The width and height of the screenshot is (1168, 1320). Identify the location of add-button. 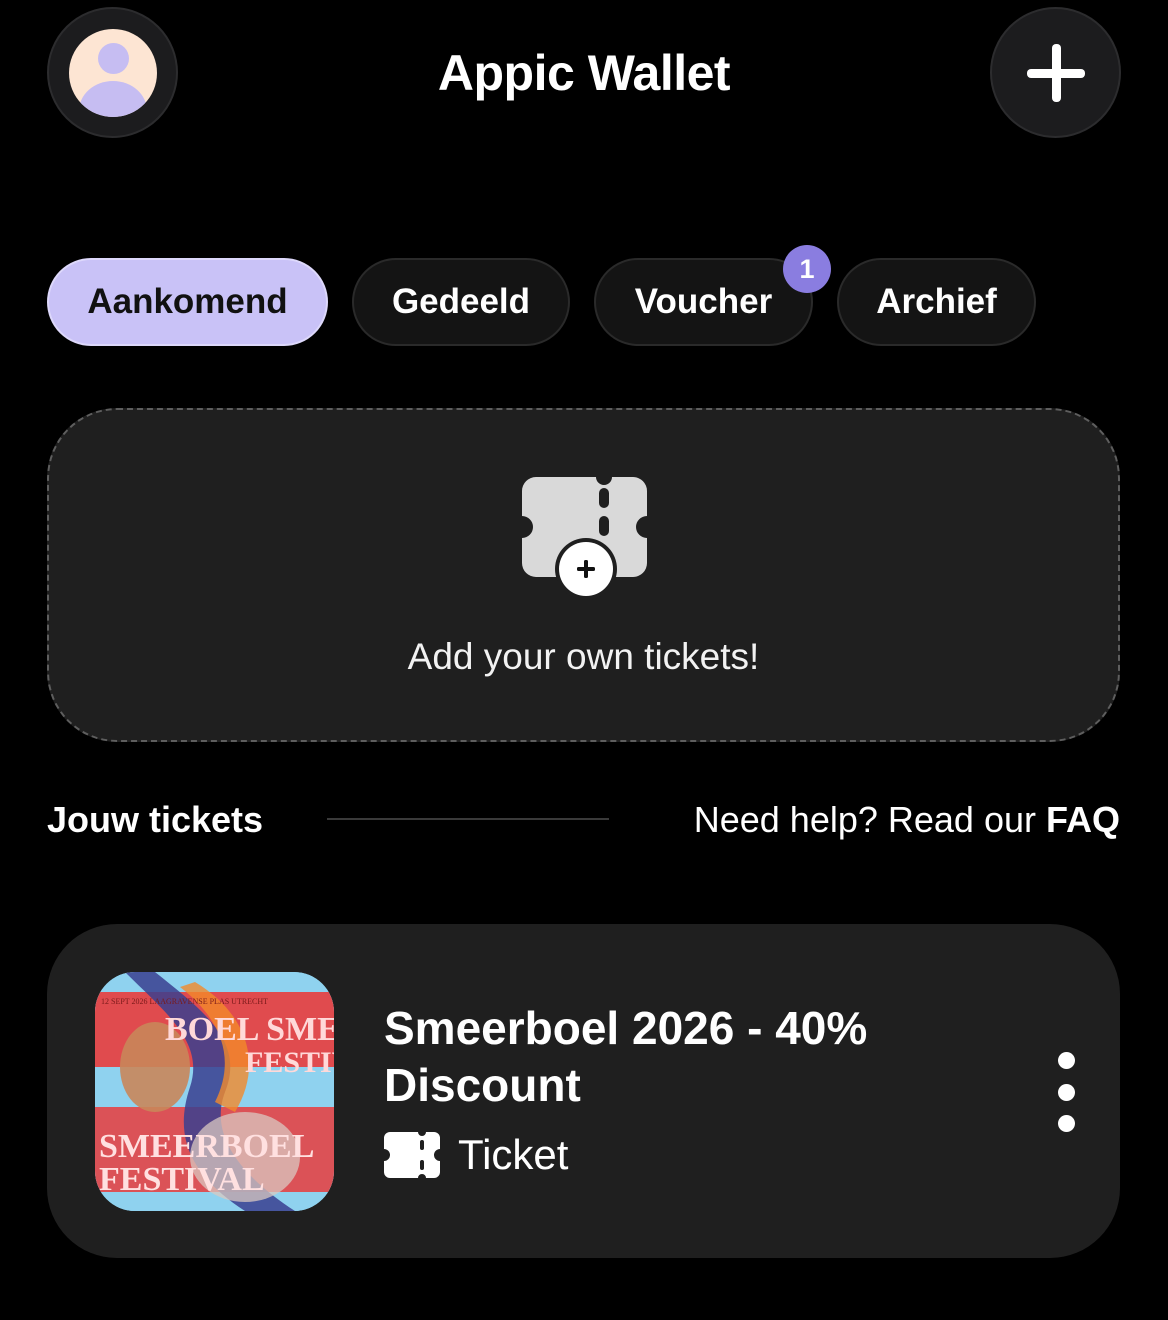
(1055, 72).